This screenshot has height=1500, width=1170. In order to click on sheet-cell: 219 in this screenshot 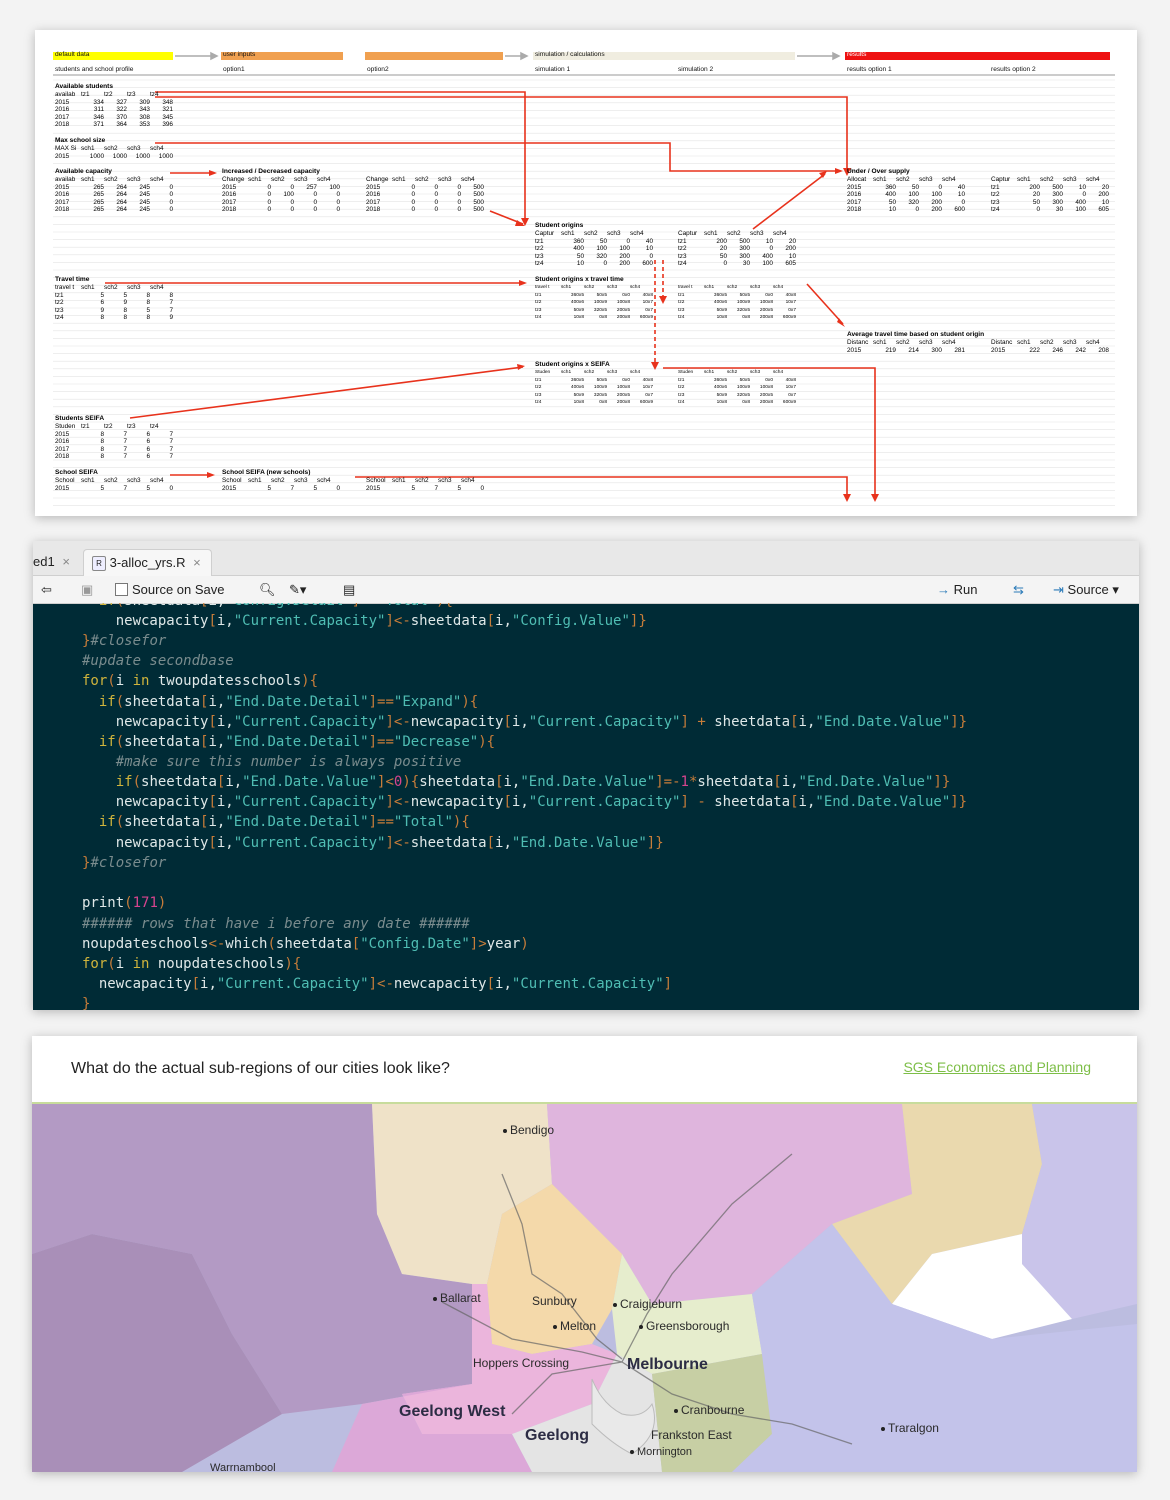, I will do `click(884, 351)`.